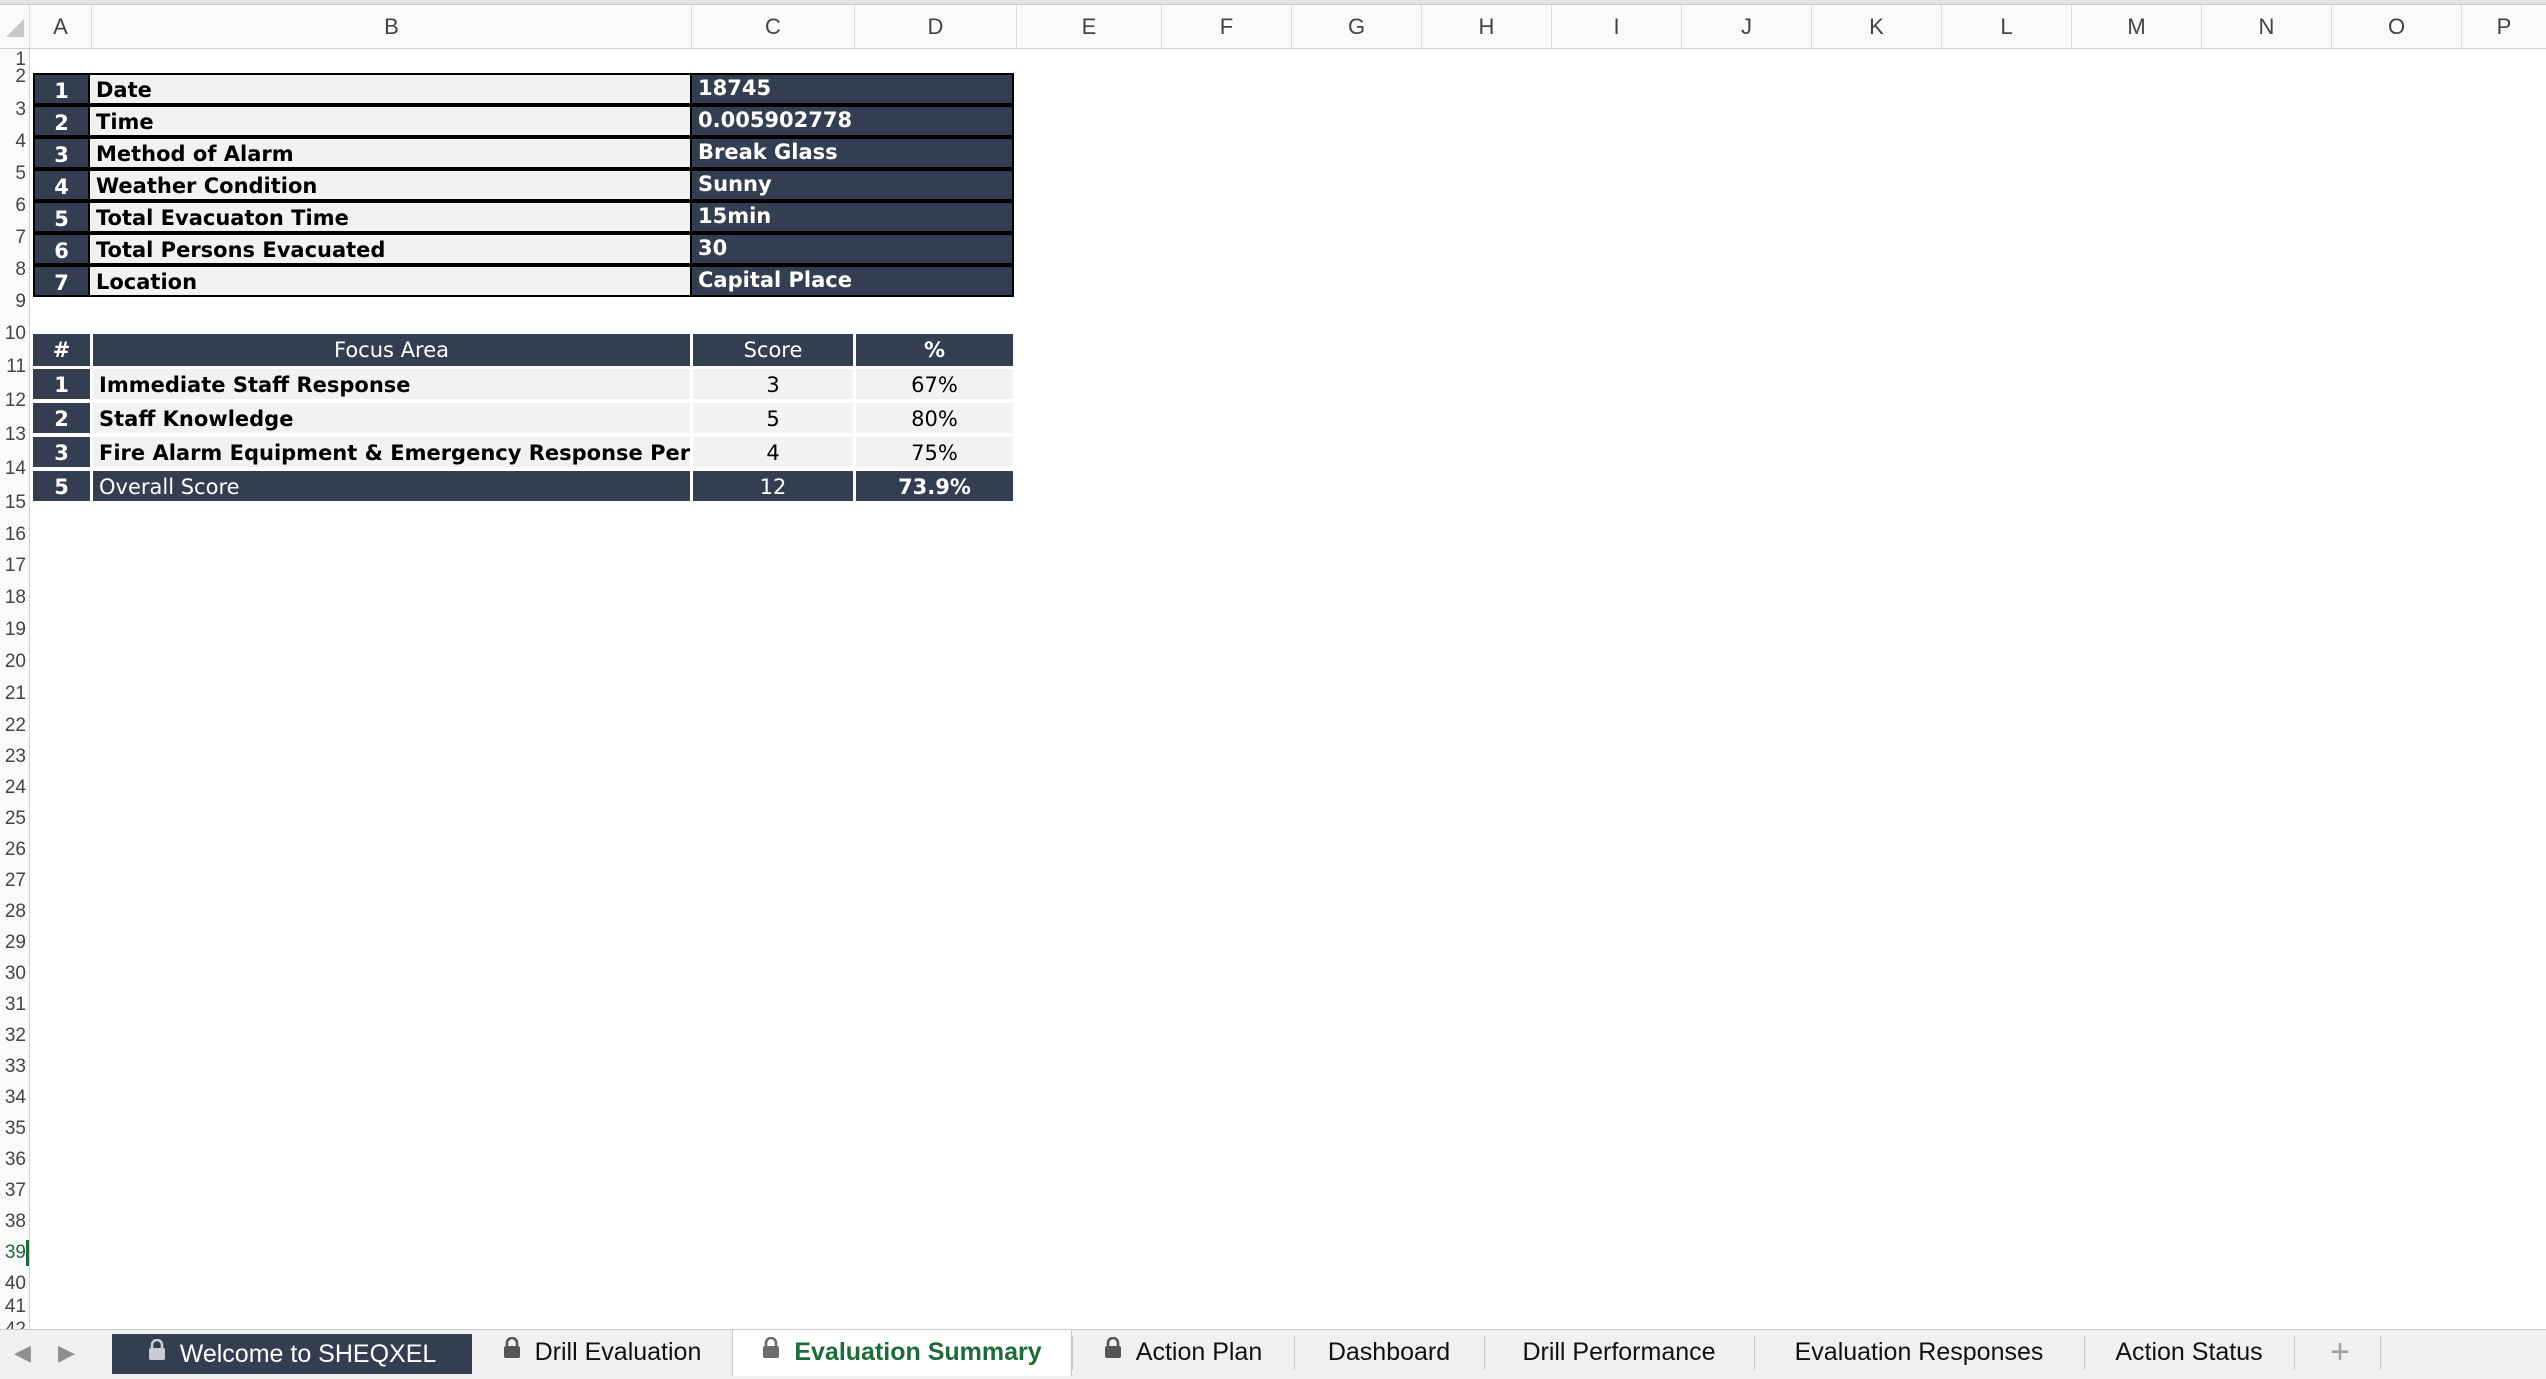  Describe the element at coordinates (933, 485) in the screenshot. I see `overall-score-percent: 73.9%` at that location.